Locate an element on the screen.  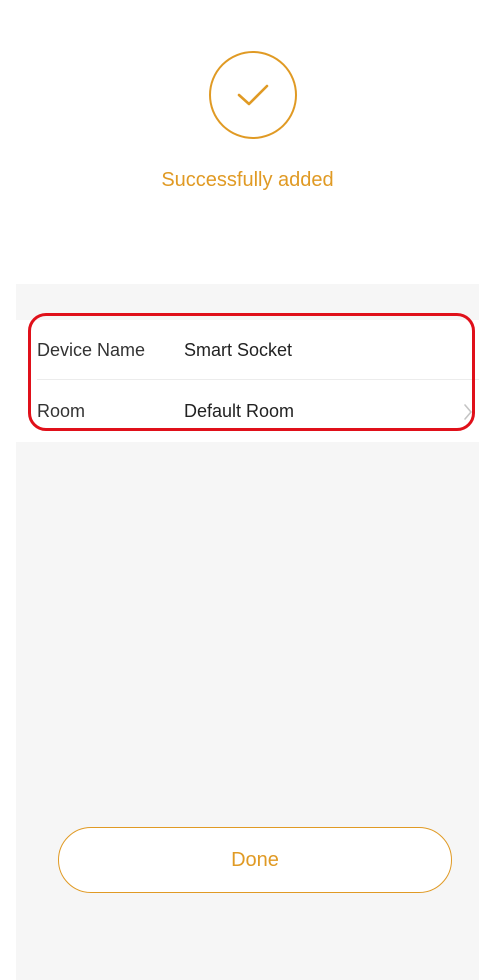
room-label: Room is located at coordinates (61, 411).